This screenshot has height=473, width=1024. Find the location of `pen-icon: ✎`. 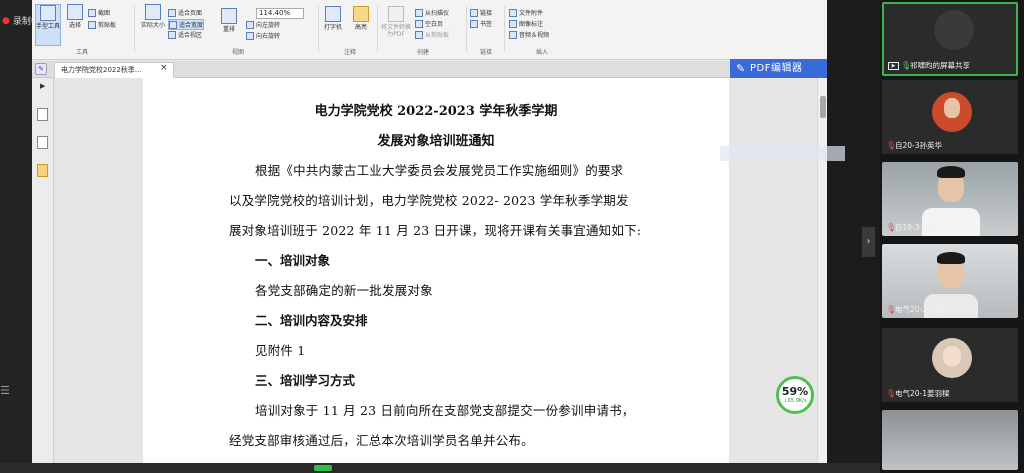

pen-icon: ✎ is located at coordinates (741, 68).